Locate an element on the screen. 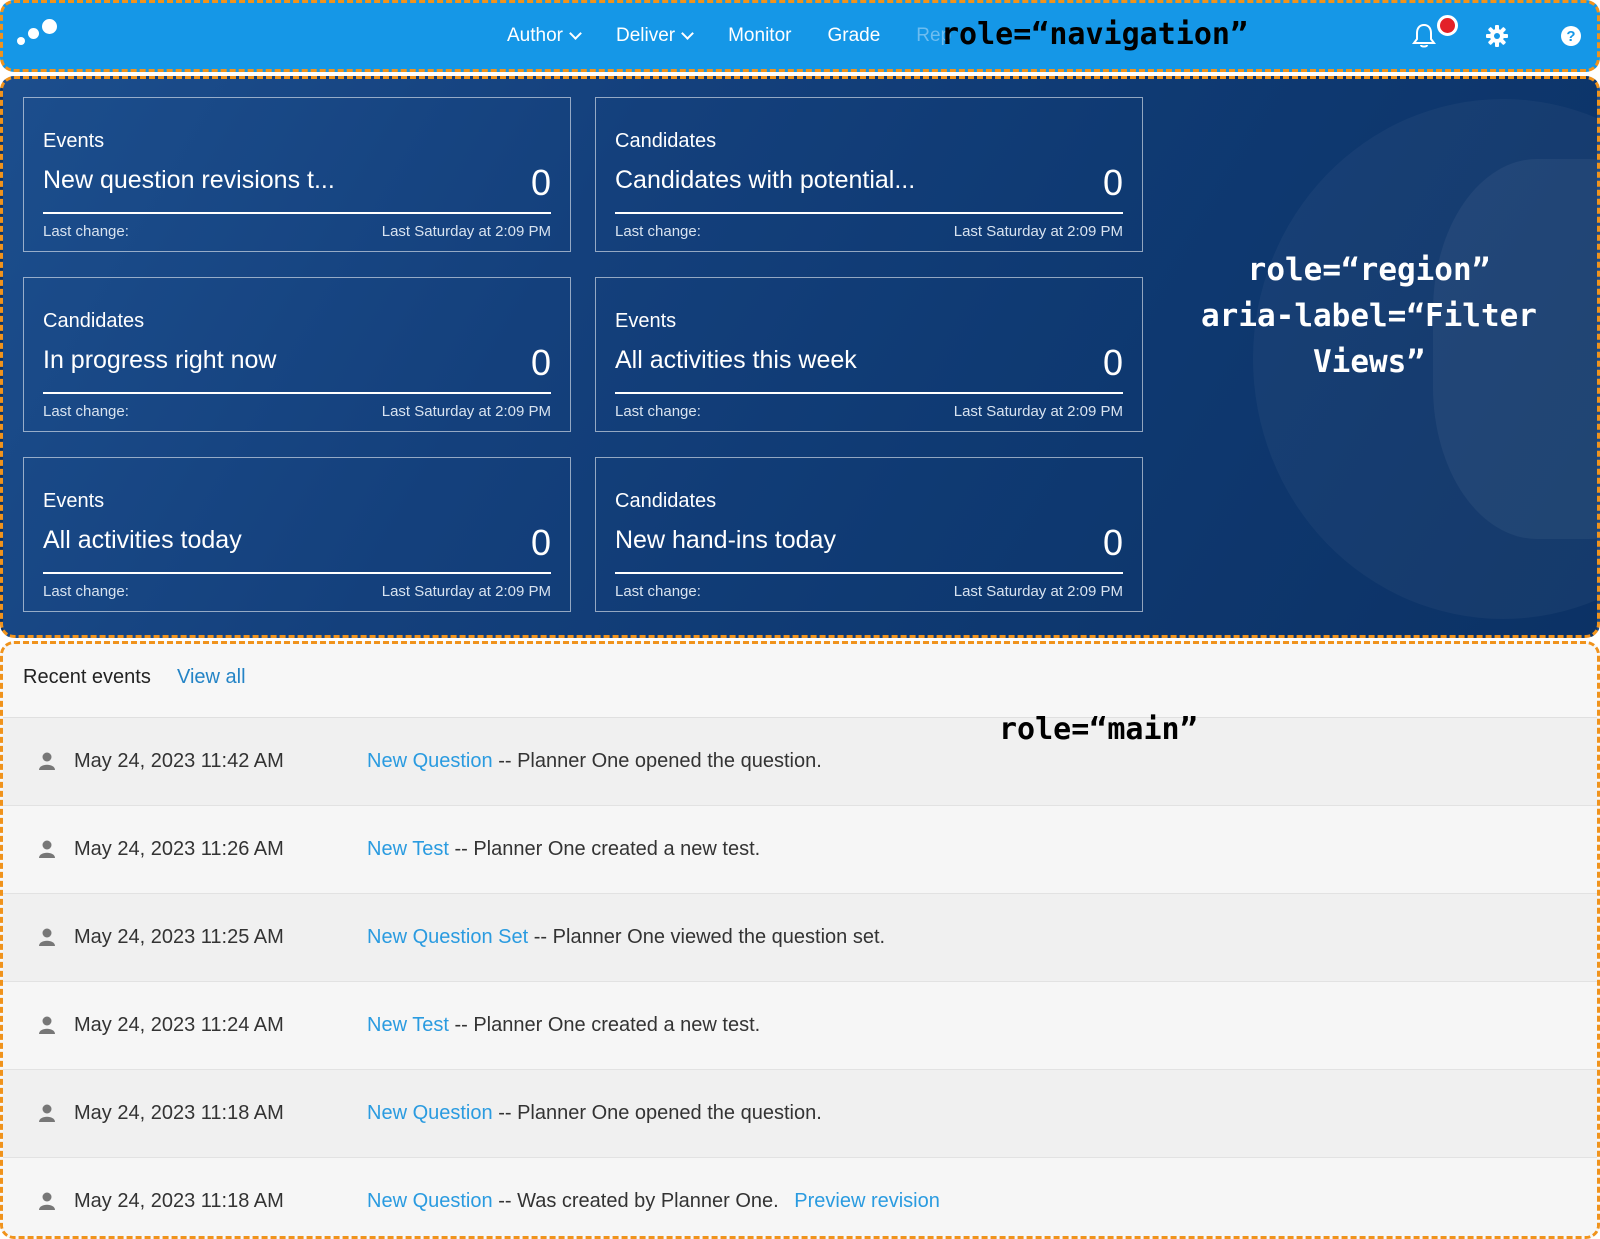 Image resolution: width=1600 pixels, height=1239 pixels. nav-item-monitor: Monitor is located at coordinates (759, 36).